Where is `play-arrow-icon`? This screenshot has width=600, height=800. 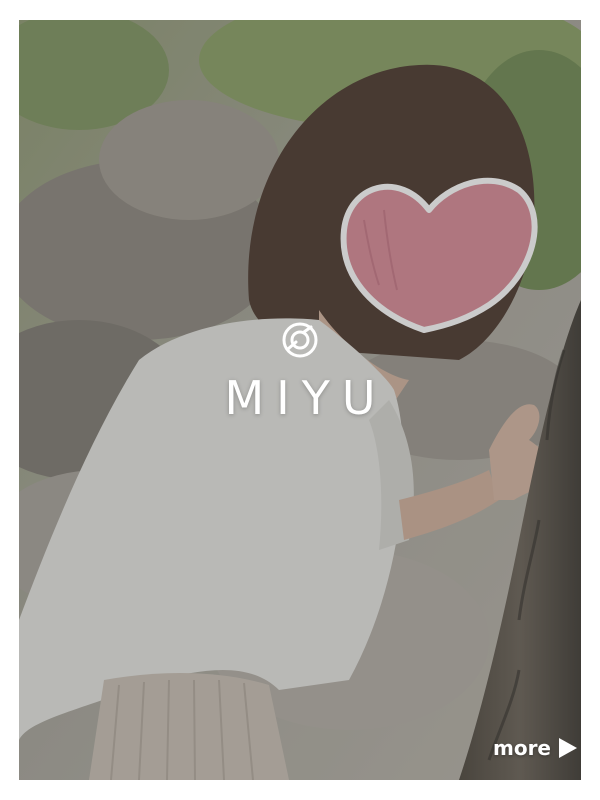 play-arrow-icon is located at coordinates (568, 748).